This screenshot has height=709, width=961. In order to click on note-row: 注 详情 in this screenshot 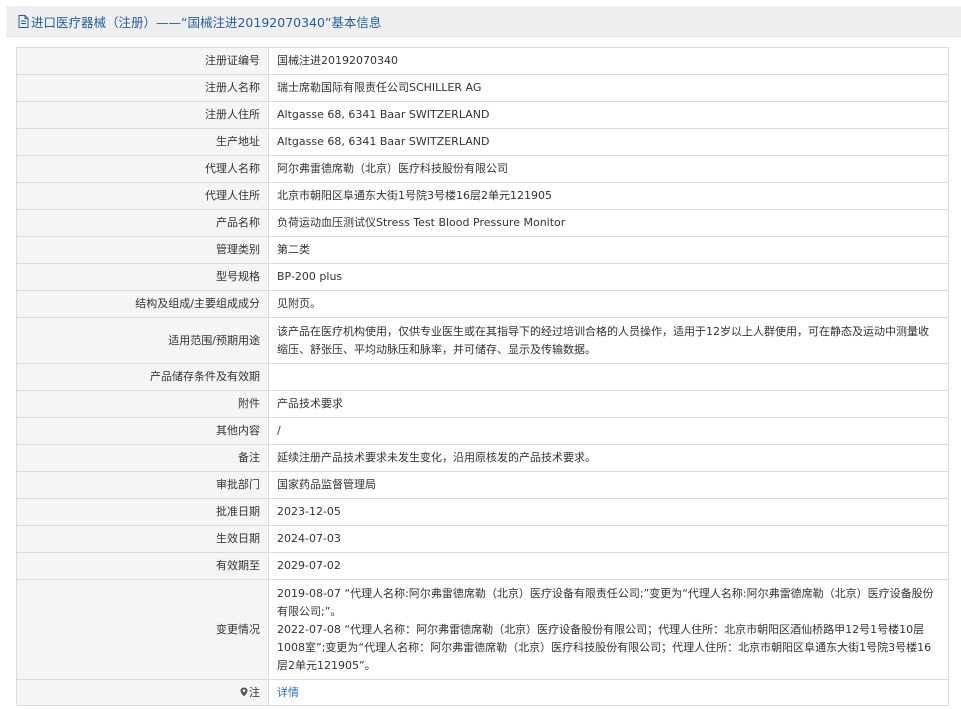, I will do `click(482, 692)`.